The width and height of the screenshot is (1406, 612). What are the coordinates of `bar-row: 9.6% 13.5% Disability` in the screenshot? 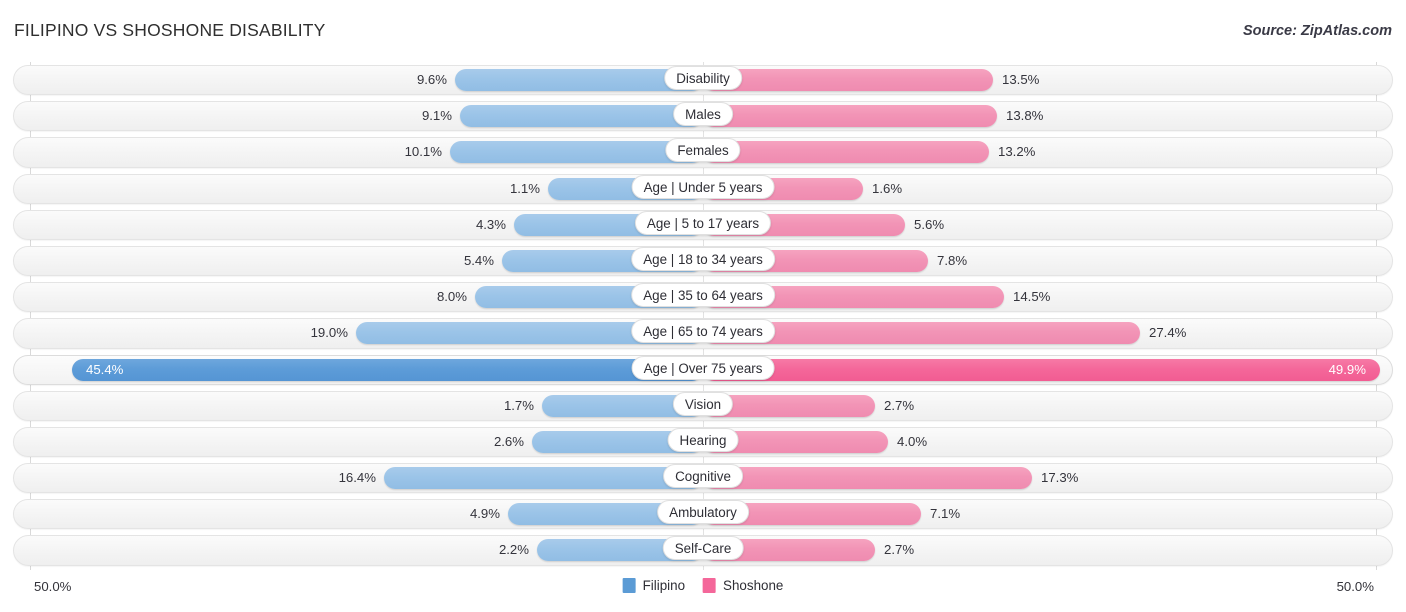 It's located at (703, 80).